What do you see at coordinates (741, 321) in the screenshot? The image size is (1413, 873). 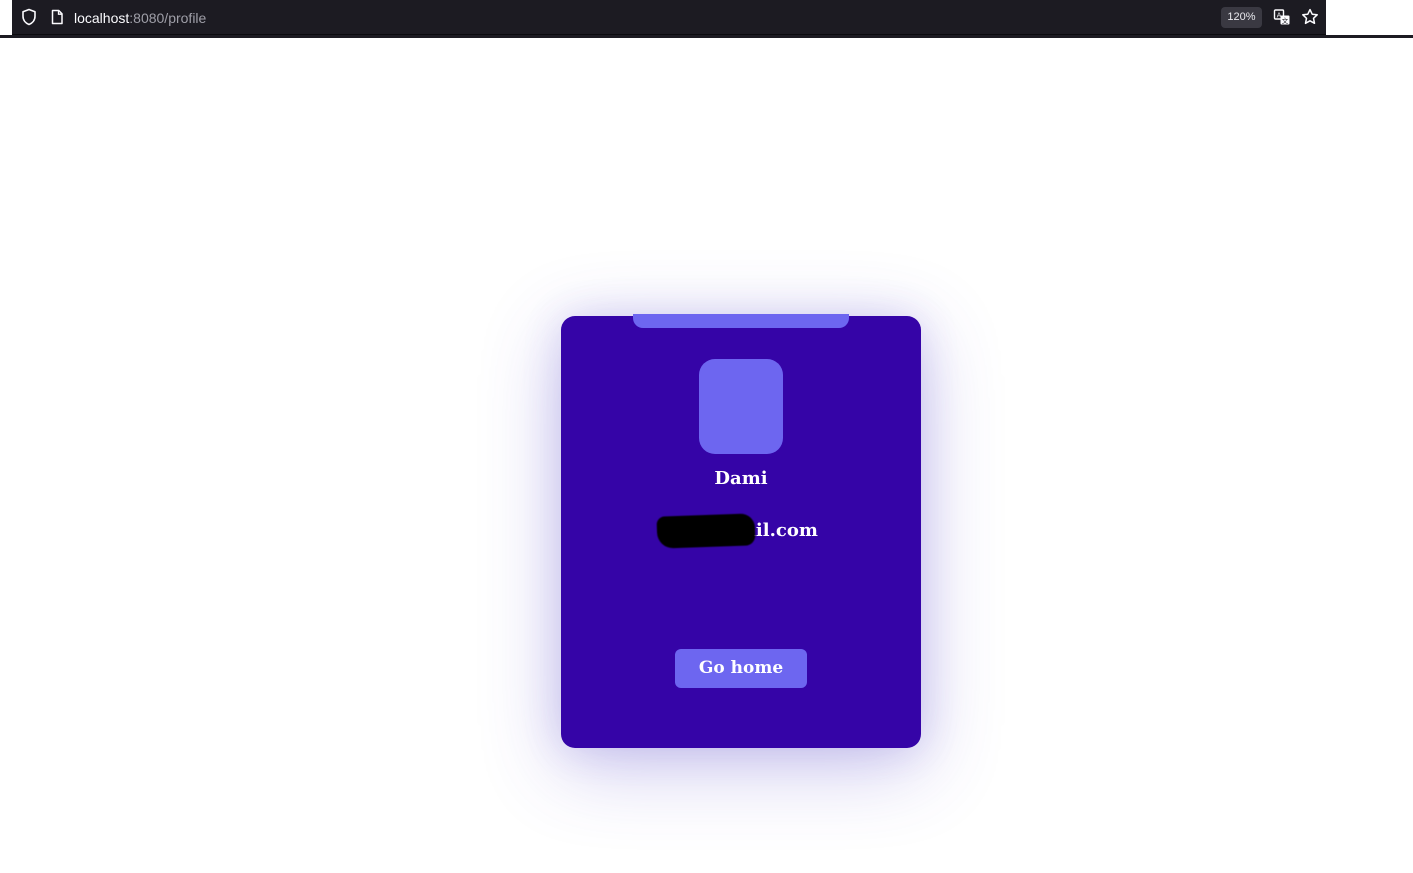 I see `card-top-tab` at bounding box center [741, 321].